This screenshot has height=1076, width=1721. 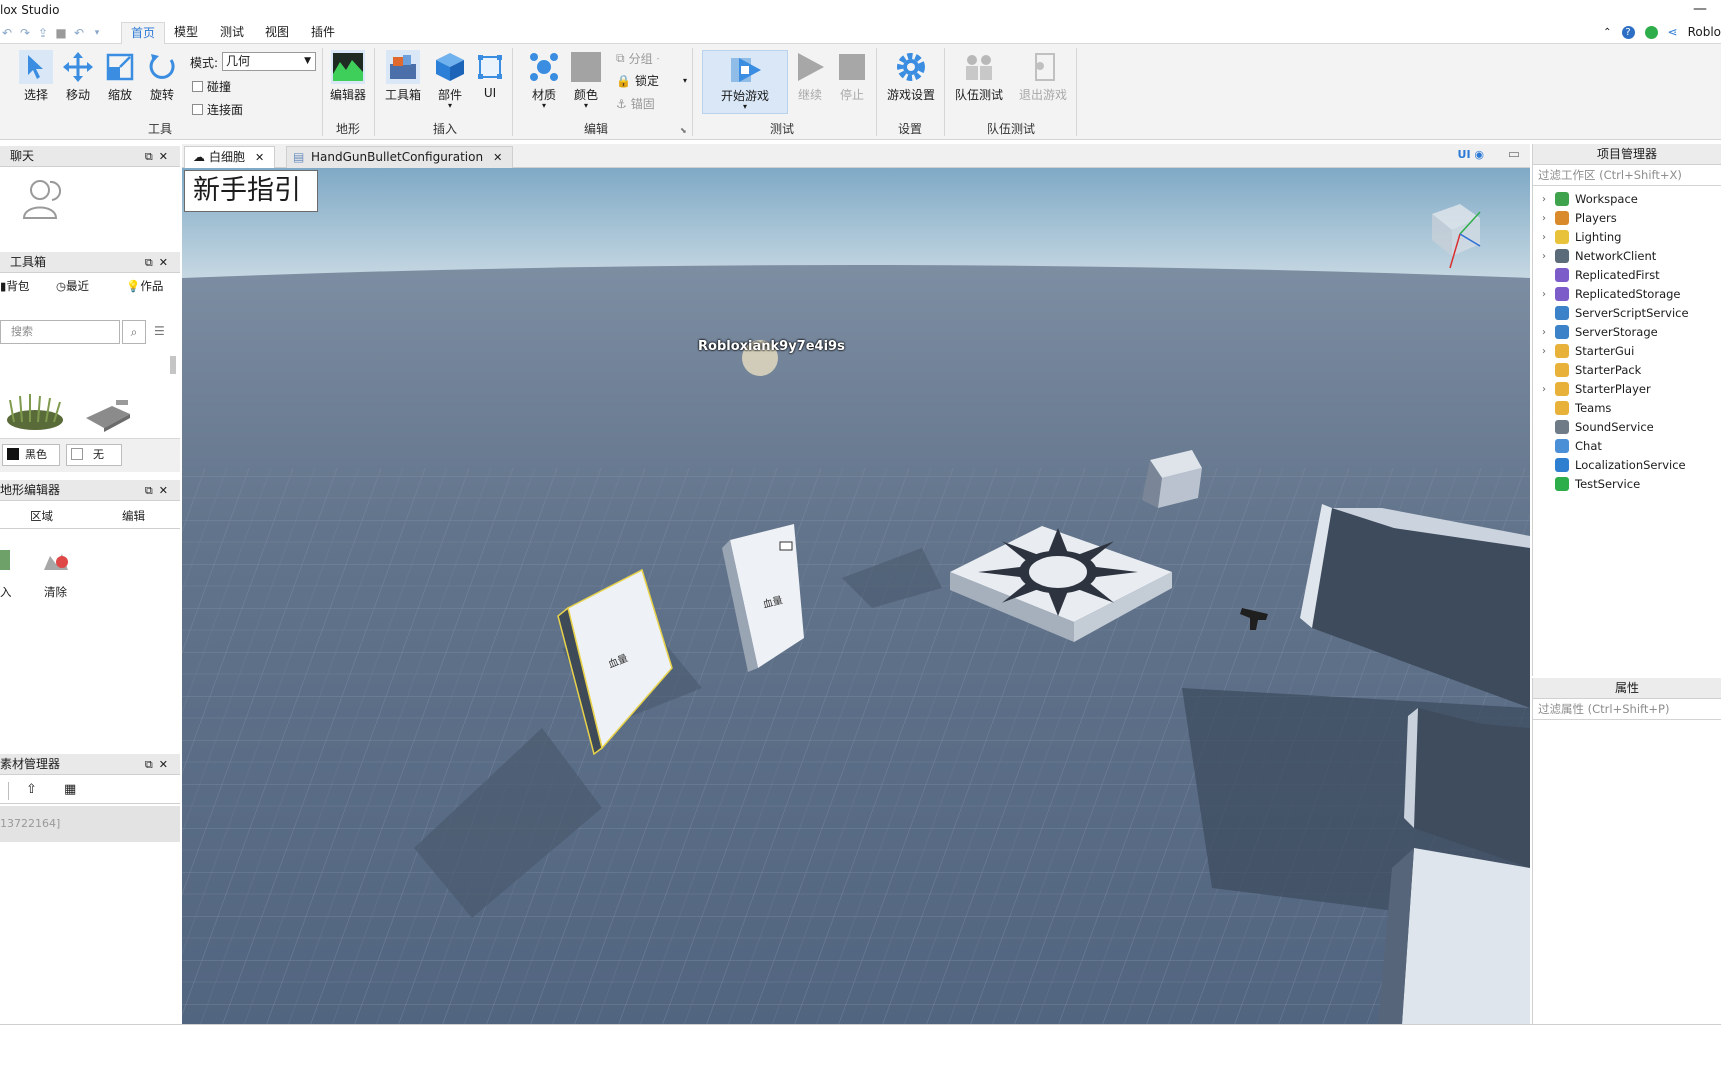 What do you see at coordinates (637, 58) in the screenshot?
I see `group-button: ⧉ 分组 -` at bounding box center [637, 58].